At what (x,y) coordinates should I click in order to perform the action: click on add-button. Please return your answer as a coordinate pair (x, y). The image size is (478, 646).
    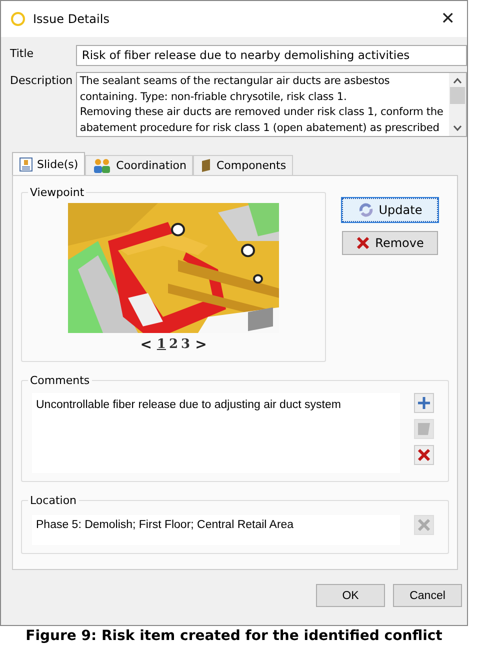
    Looking at the image, I should click on (424, 403).